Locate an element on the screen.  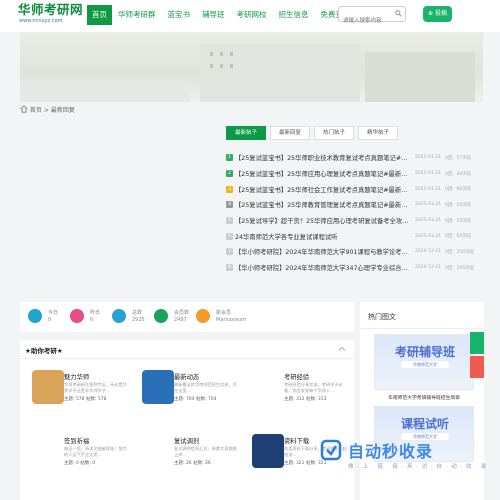
forum-board: 复试调剂 复试调剂信息汇总，祝愿大家都能上岸... 主题: 26 帖数: 26 is located at coordinates (185, 457).